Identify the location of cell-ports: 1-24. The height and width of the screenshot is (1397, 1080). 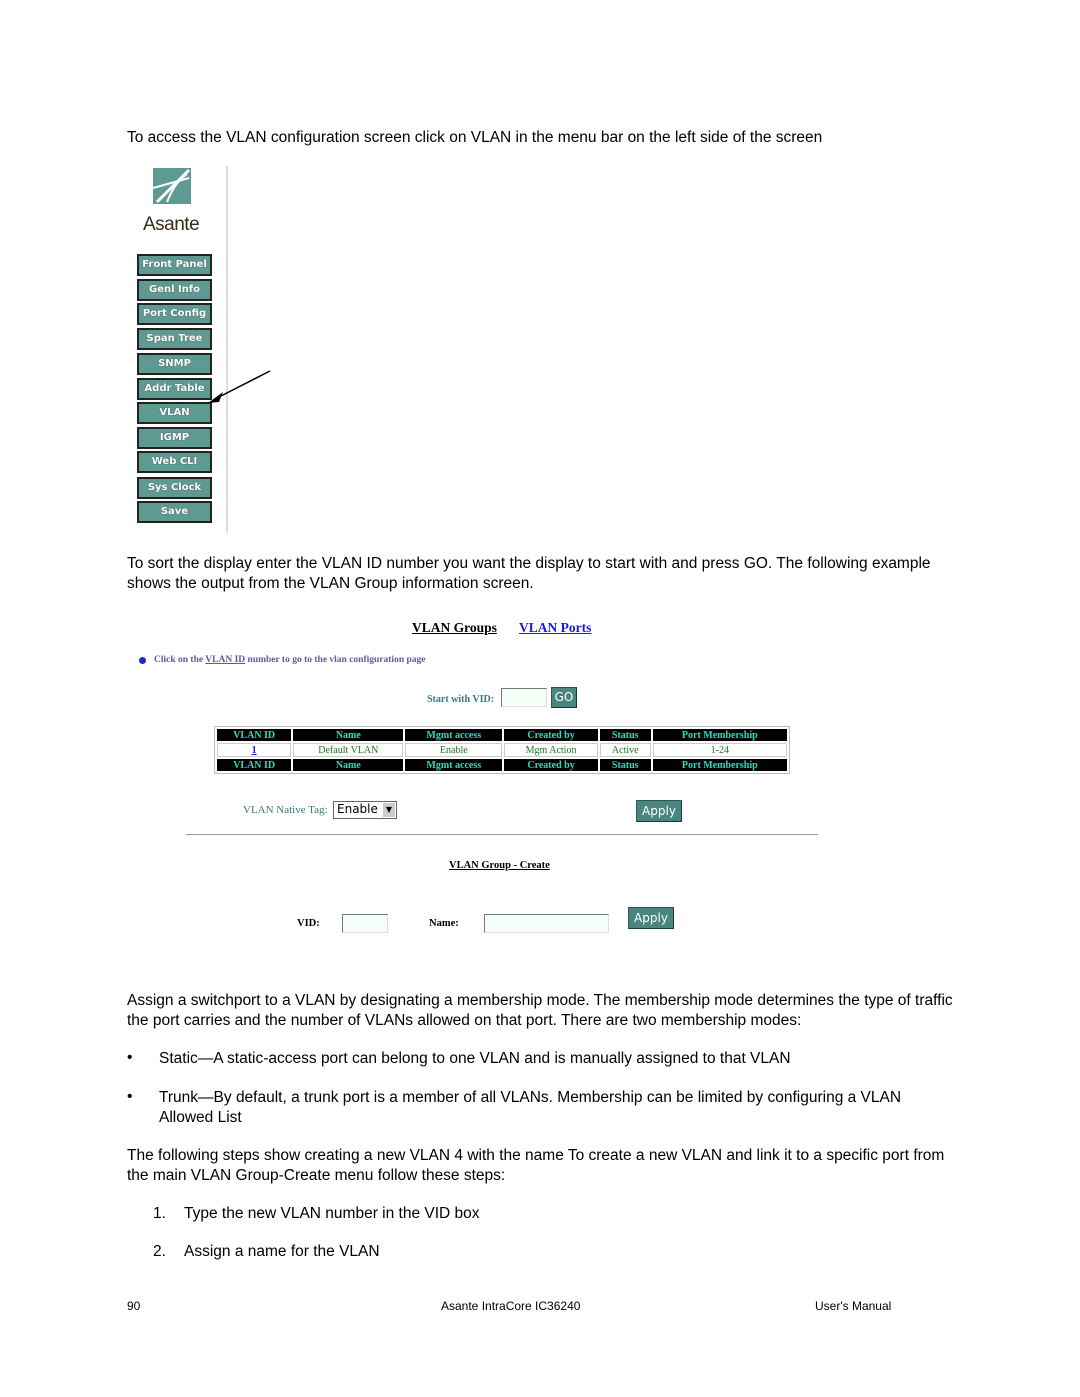
(719, 750).